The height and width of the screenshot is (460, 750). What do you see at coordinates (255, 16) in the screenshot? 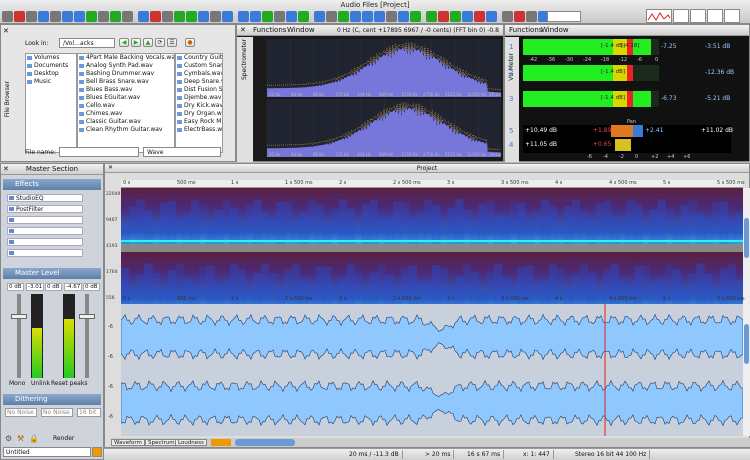
I see `region-icon` at bounding box center [255, 16].